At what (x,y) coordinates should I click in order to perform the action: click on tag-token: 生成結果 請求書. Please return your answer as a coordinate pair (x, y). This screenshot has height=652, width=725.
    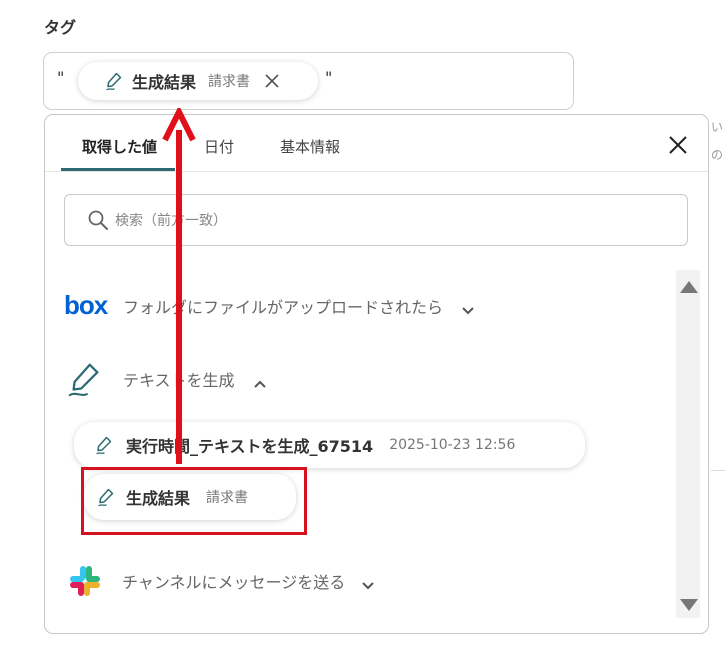
    Looking at the image, I should click on (198, 81).